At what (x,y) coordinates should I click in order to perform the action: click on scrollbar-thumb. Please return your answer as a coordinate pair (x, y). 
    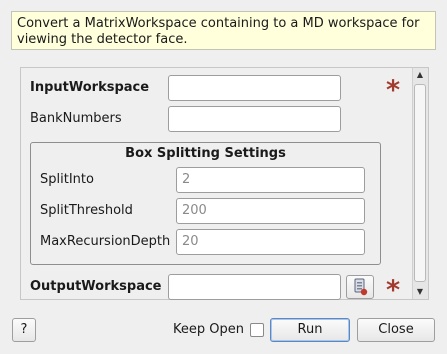
    Looking at the image, I should click on (420, 183).